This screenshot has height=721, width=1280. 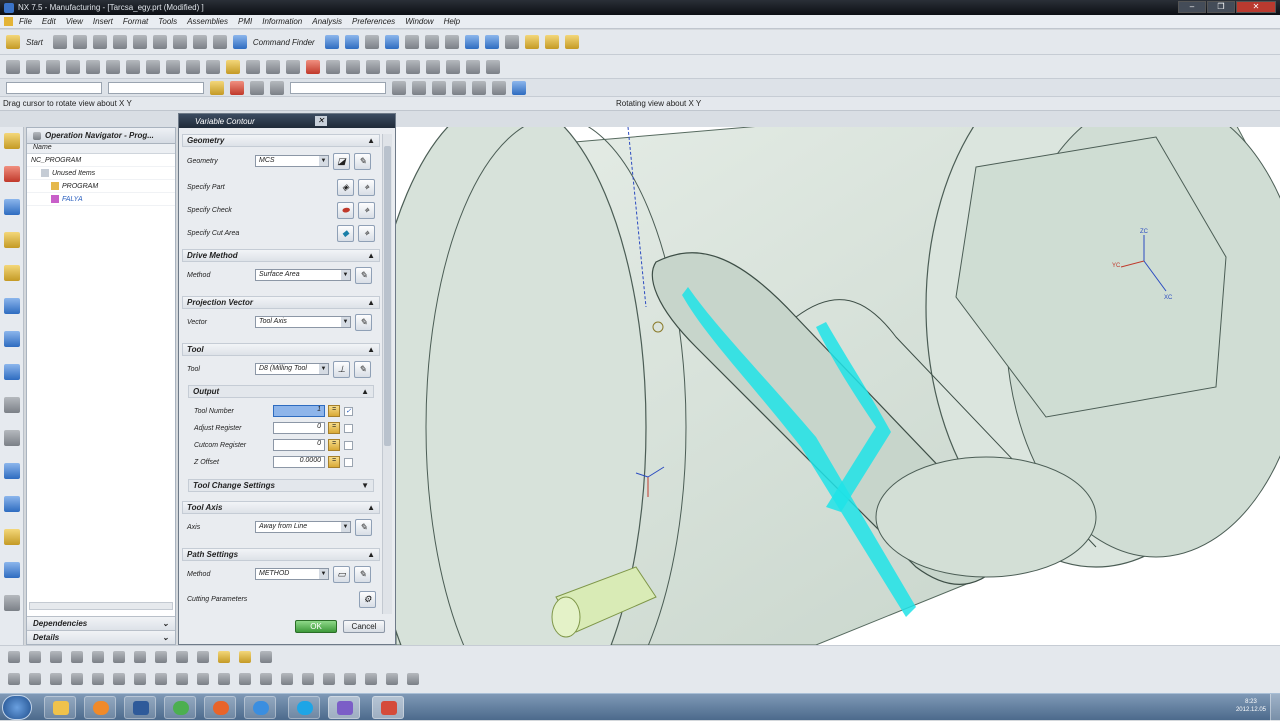 I want to click on display-icon, so click(x=12, y=570).